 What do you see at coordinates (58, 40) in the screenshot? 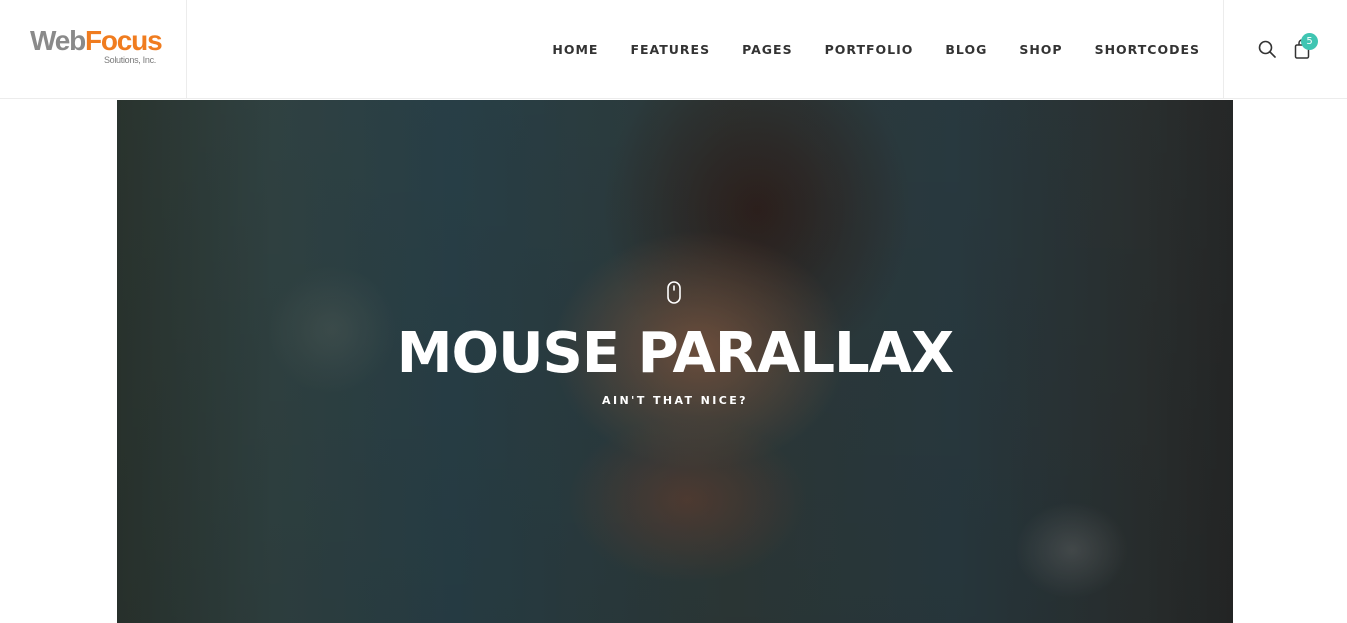
I see `logo-word-web: Web` at bounding box center [58, 40].